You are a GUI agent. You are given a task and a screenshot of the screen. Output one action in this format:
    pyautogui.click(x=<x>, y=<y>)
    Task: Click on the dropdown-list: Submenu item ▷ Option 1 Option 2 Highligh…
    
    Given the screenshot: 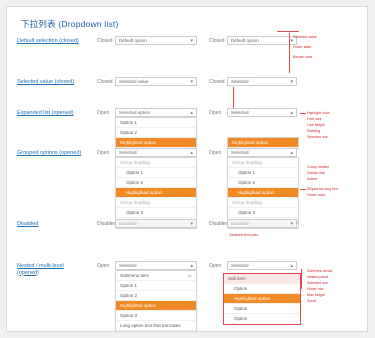 What is the action you would take?
    pyautogui.click(x=156, y=301)
    